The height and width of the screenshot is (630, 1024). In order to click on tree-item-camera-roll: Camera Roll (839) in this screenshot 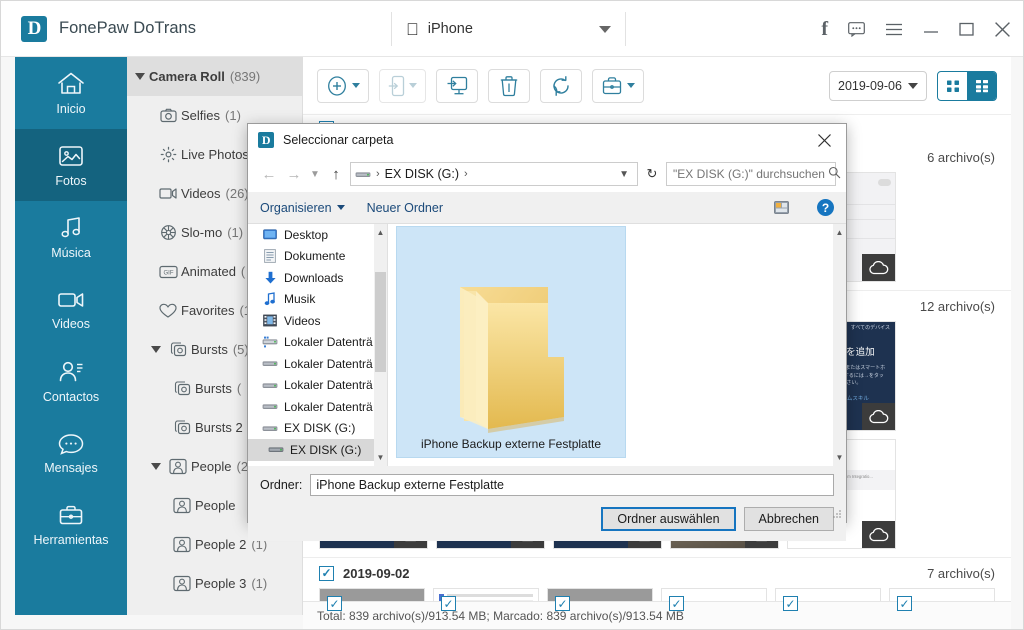, I will do `click(214, 76)`.